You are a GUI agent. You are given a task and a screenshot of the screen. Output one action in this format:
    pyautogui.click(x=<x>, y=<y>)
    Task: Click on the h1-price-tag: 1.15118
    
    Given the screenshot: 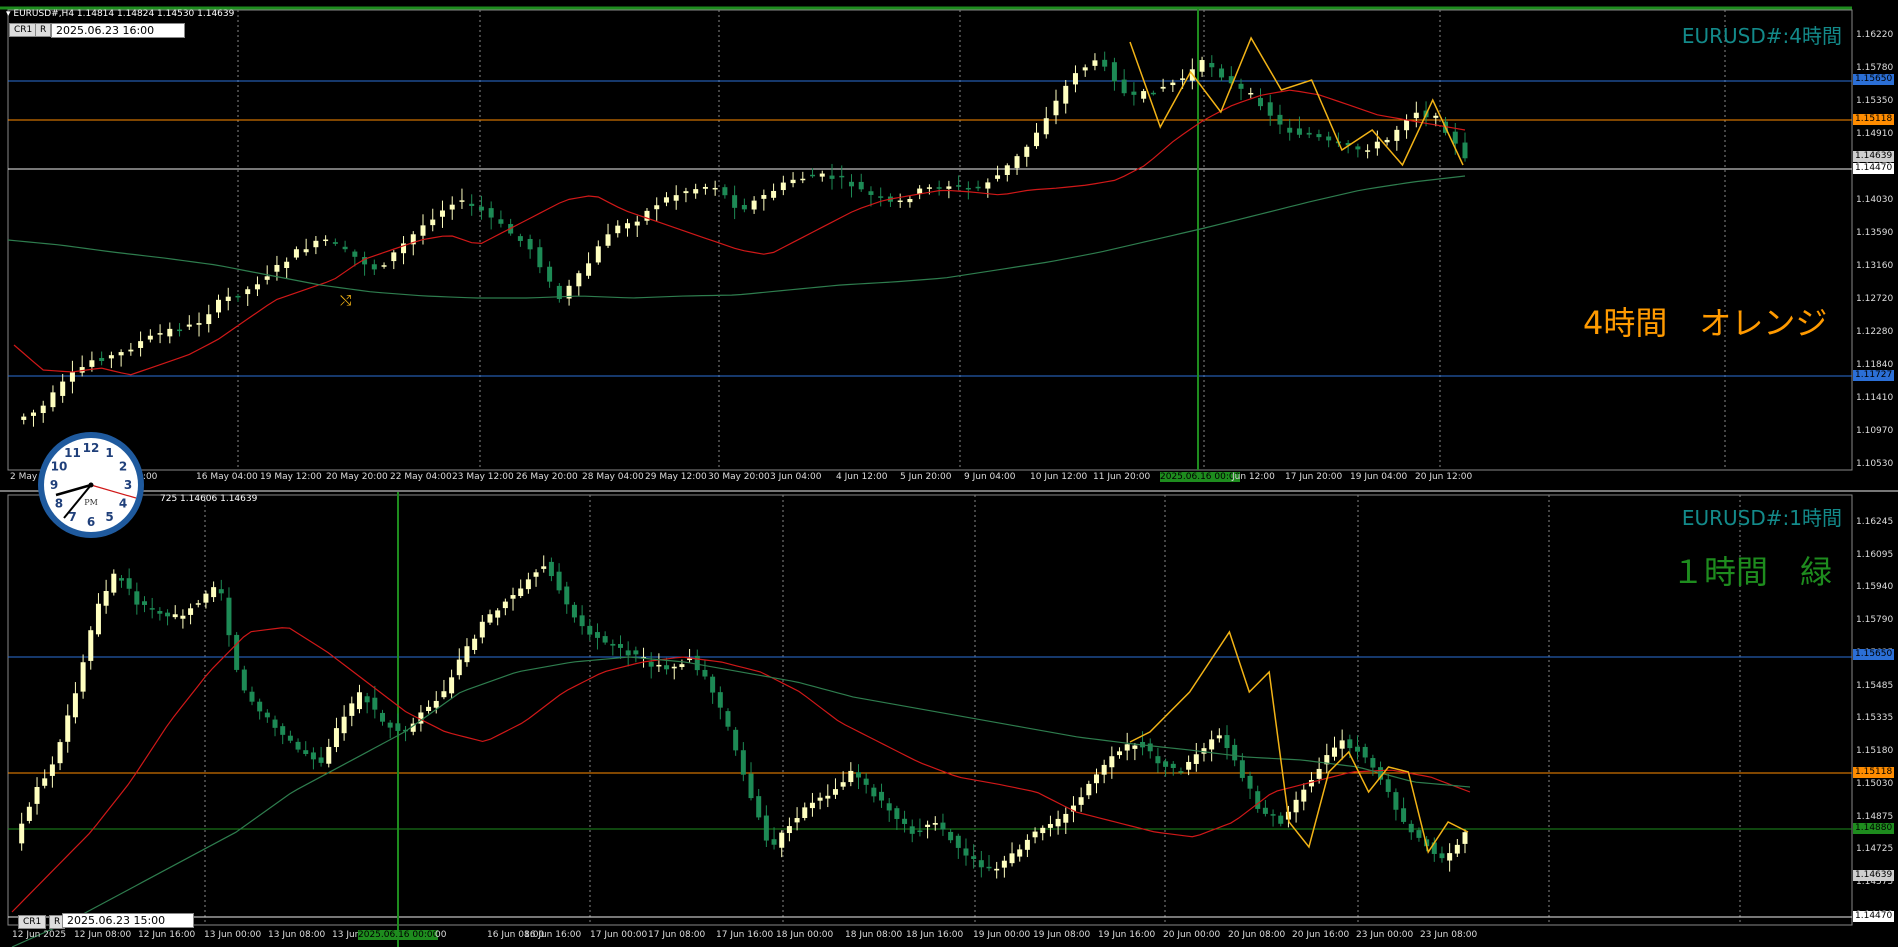 What is the action you would take?
    pyautogui.click(x=1874, y=772)
    